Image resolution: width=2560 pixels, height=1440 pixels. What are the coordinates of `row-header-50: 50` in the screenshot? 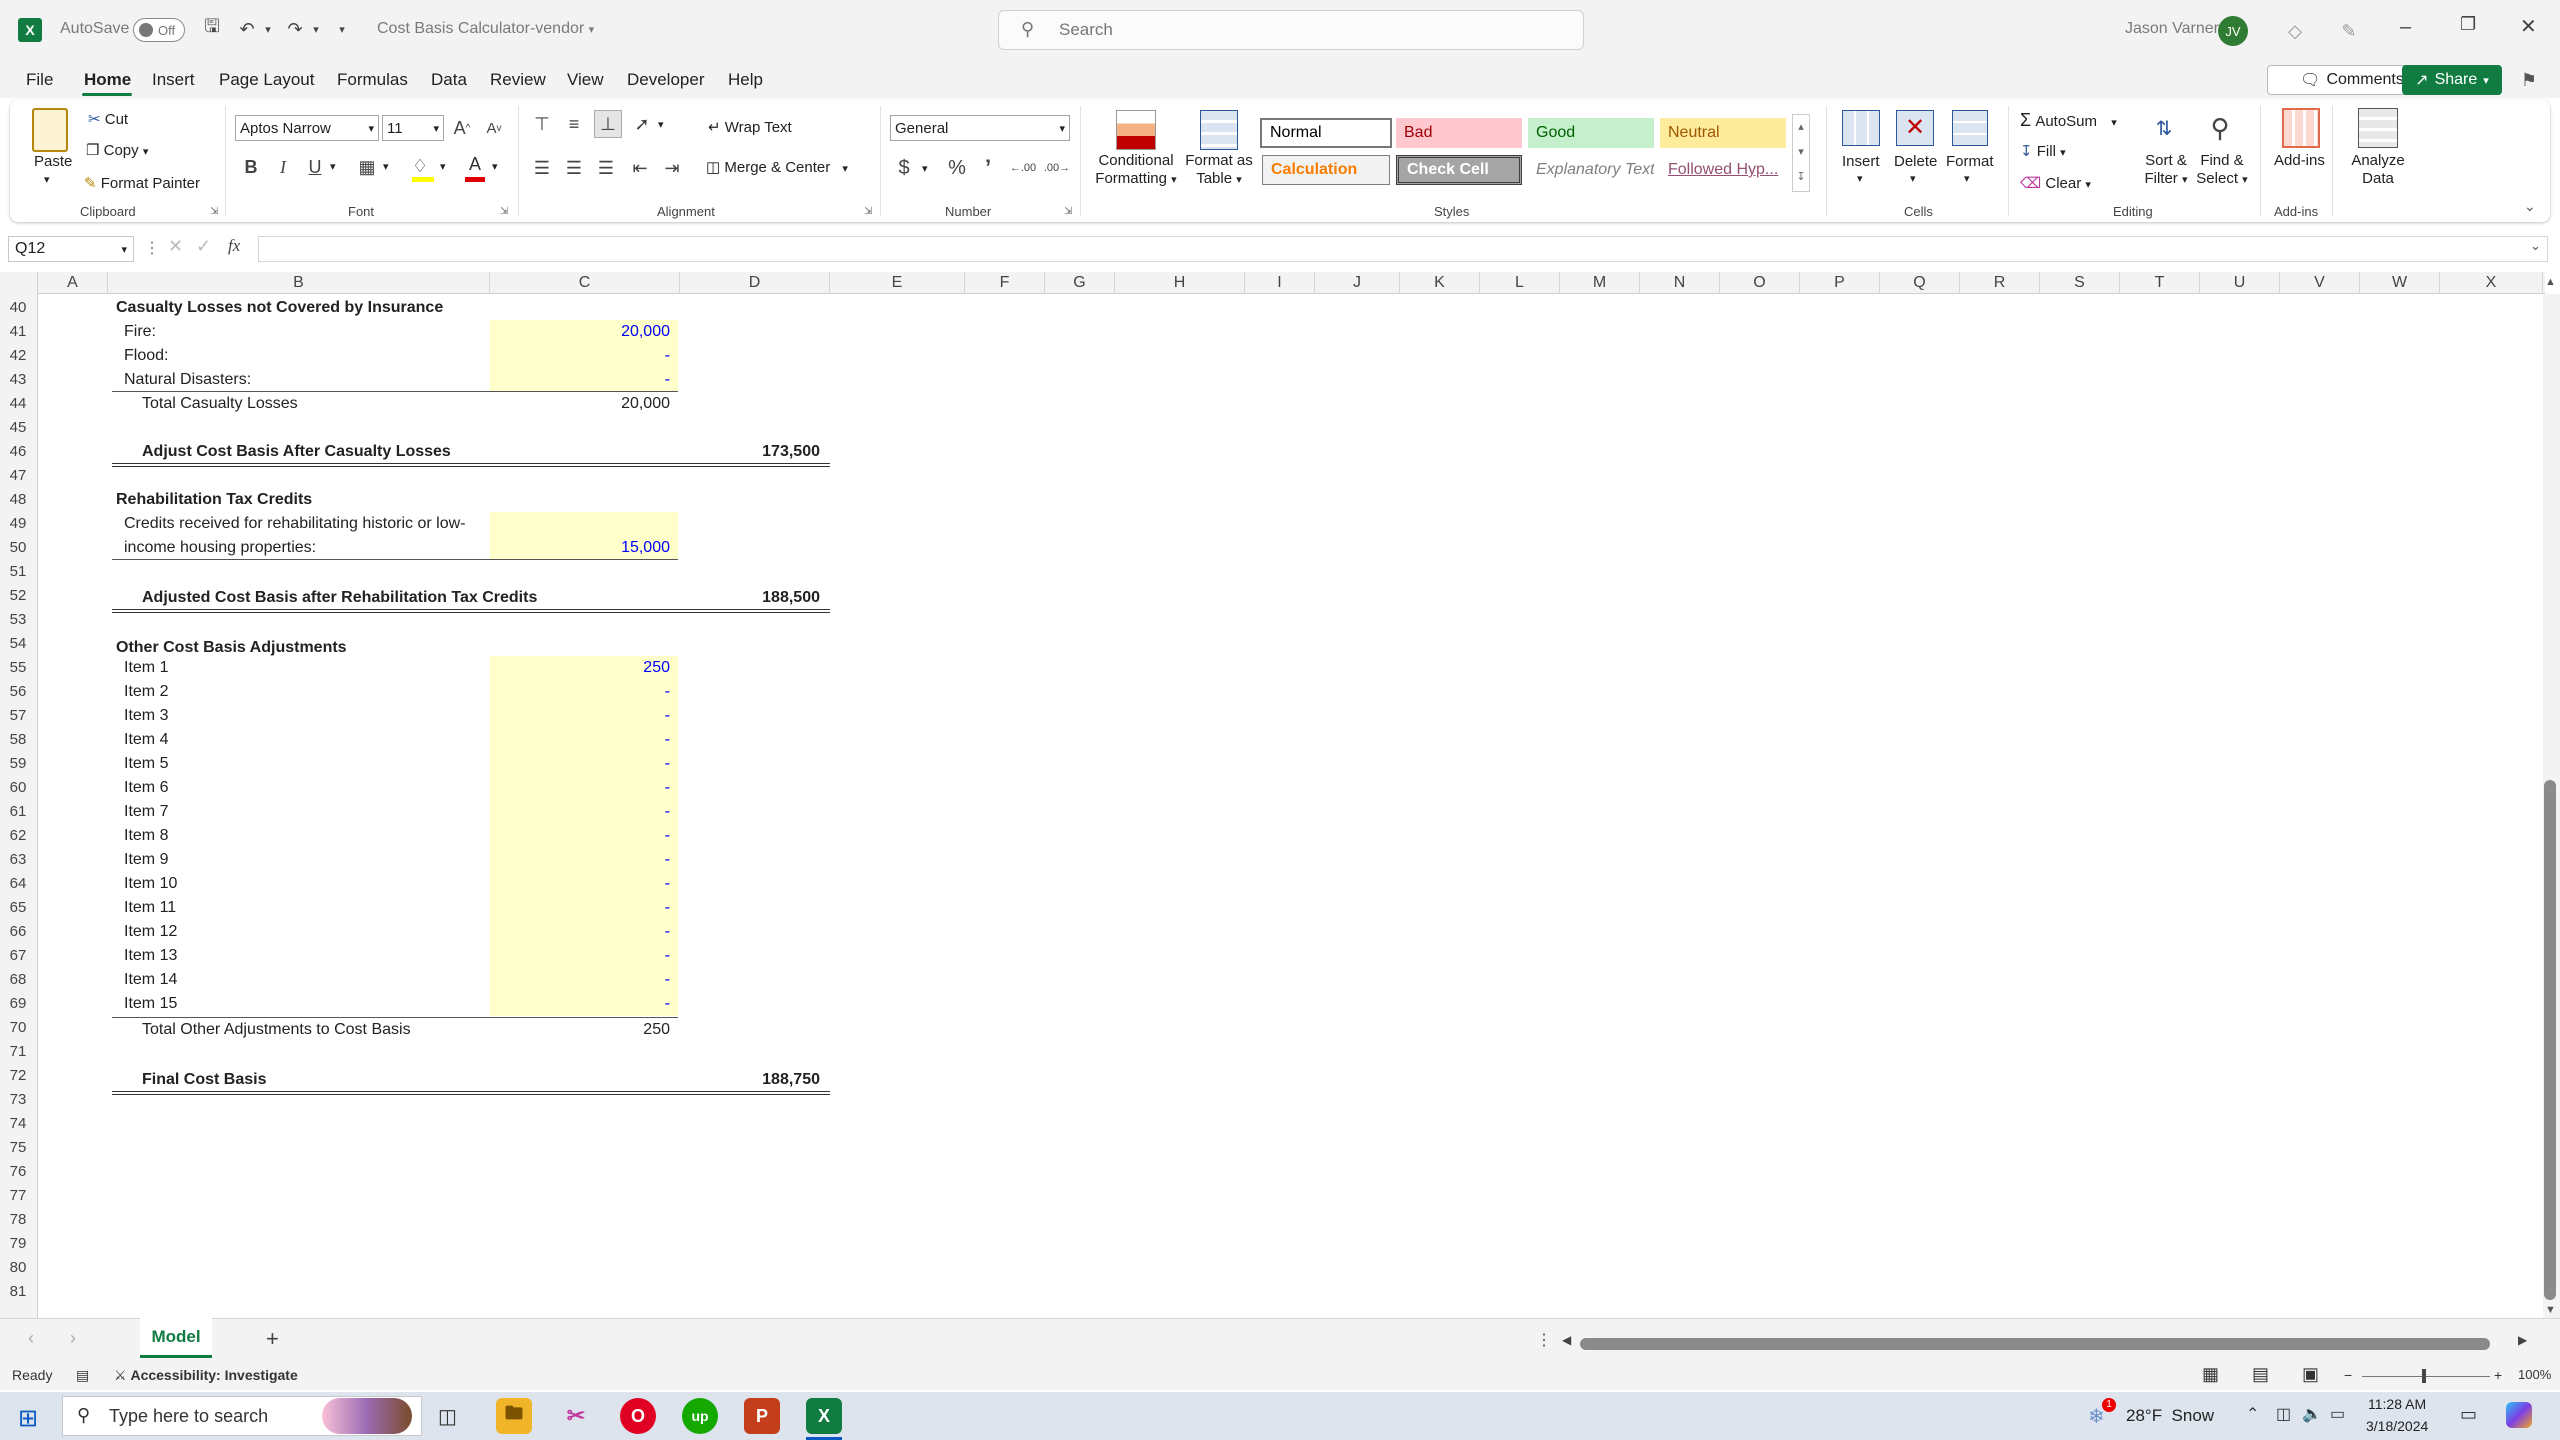 It's located at (18, 548).